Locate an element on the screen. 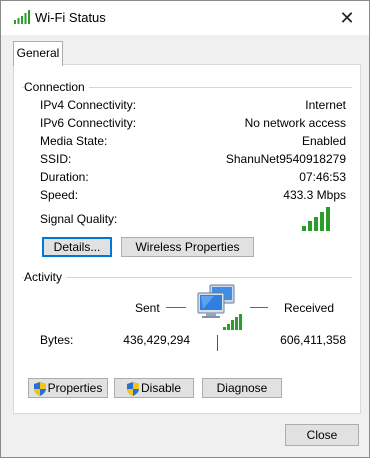 The image size is (370, 458). received-label: Received is located at coordinates (309, 308).